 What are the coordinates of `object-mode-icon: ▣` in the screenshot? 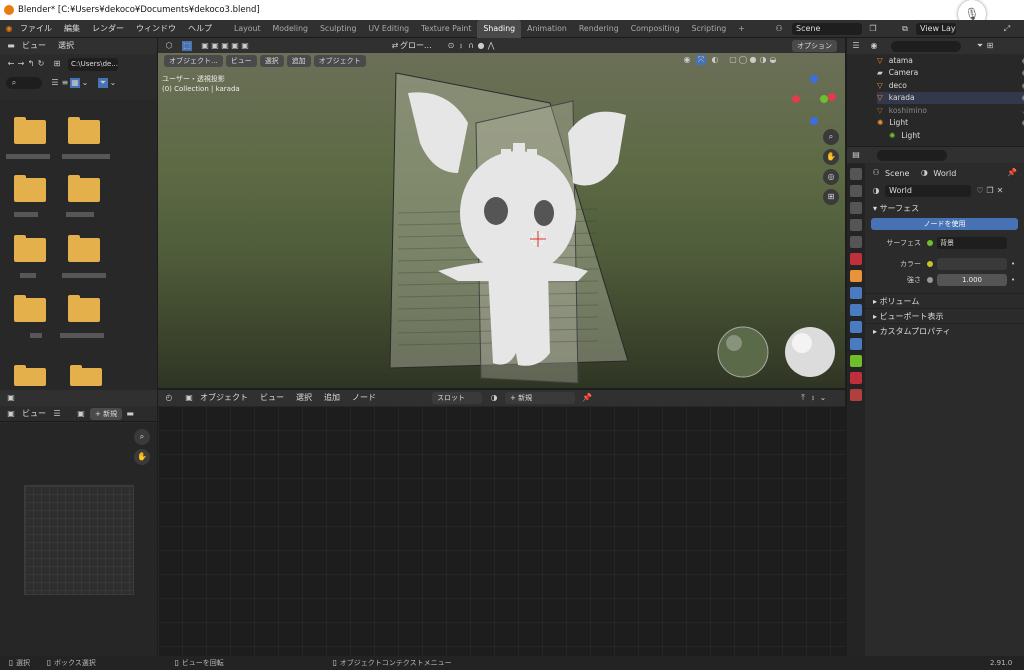 It's located at (189, 398).